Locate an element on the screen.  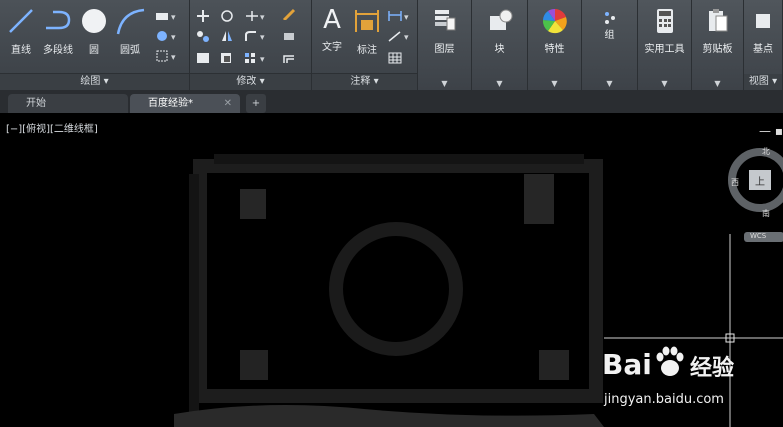
basepoint-label: 基点 is located at coordinates (763, 47).